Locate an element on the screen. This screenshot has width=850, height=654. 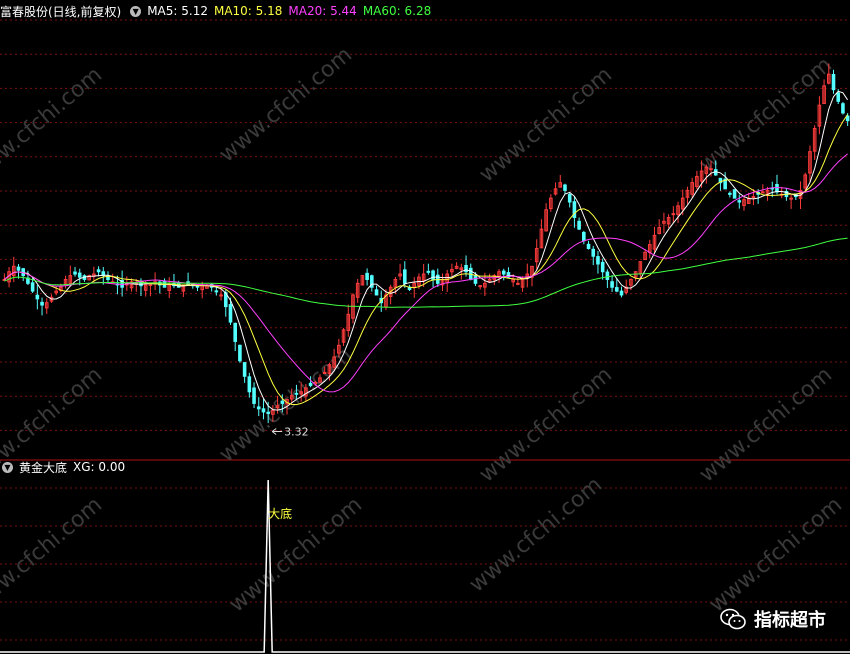
ma10-label: MA10: 5.18 is located at coordinates (248, 11).